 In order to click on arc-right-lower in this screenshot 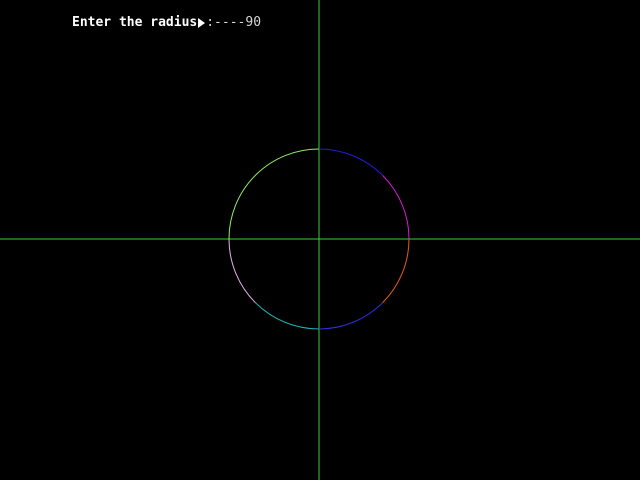, I will do `click(396, 270)`.